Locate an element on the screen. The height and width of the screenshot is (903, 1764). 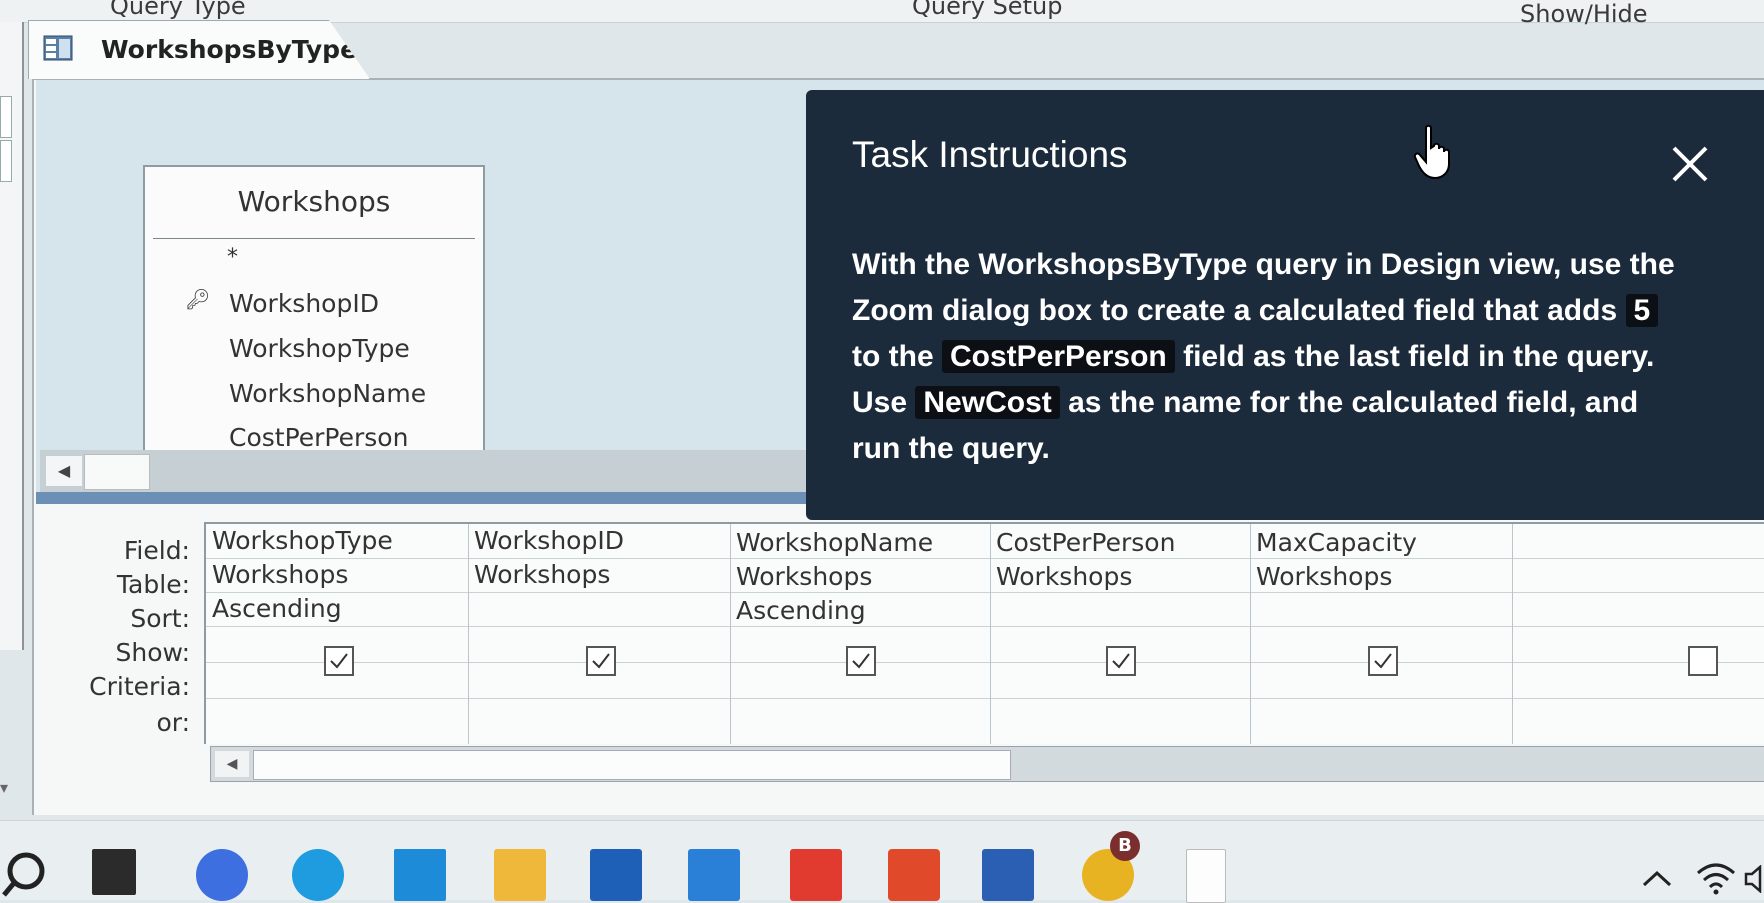
grid-field-cell: MaxCapacity is located at coordinates (1336, 542).